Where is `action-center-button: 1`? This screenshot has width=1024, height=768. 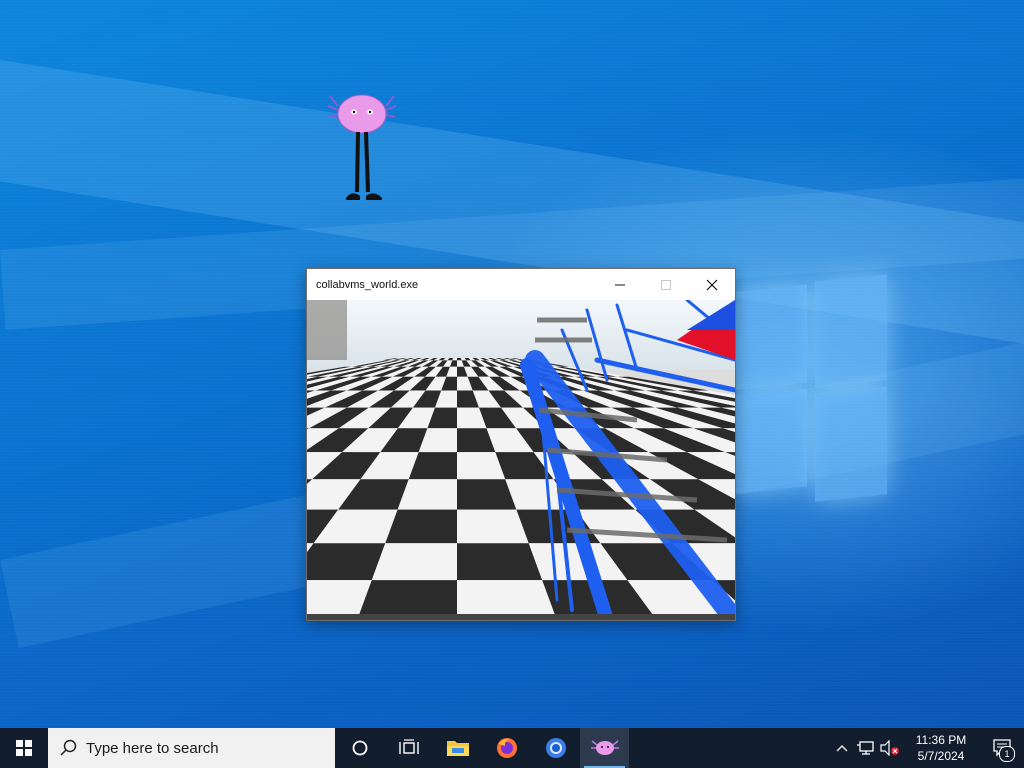 action-center-button: 1 is located at coordinates (1002, 748).